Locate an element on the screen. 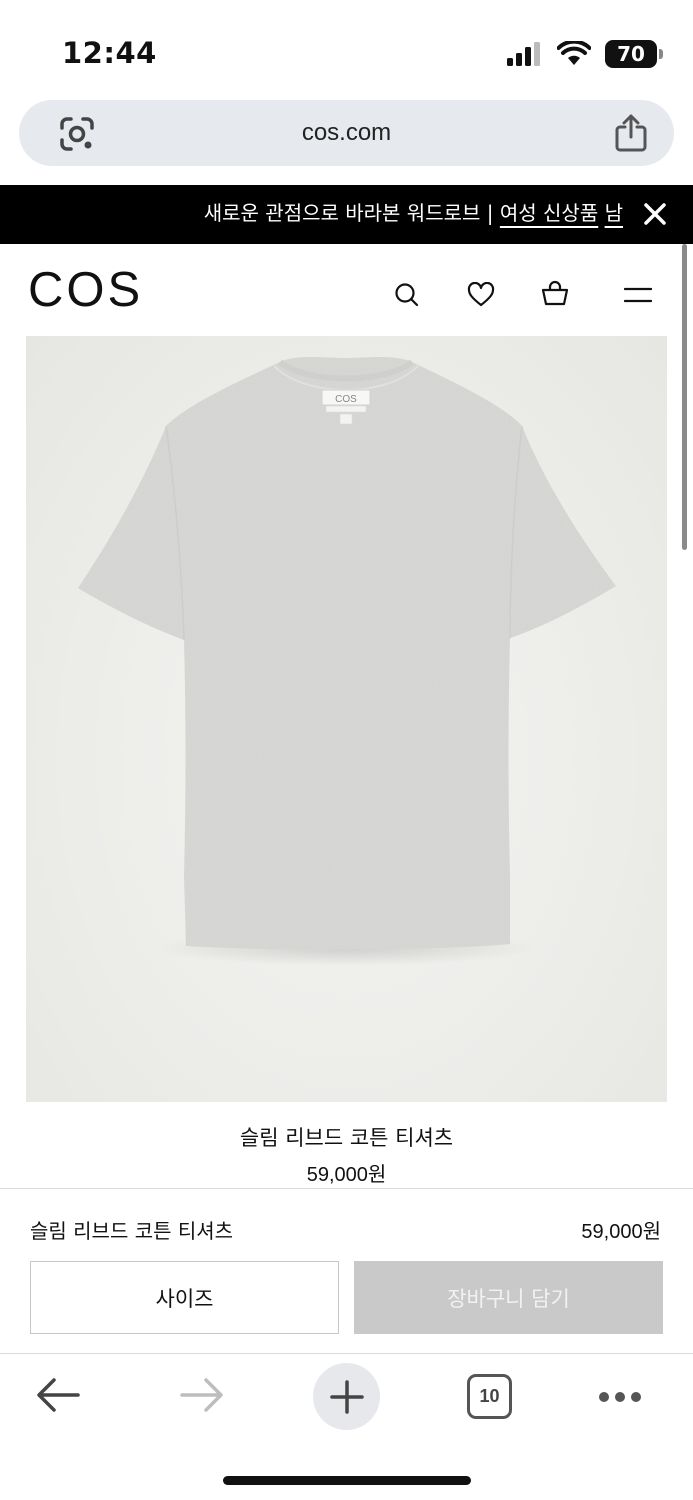  share-icon is located at coordinates (631, 133).